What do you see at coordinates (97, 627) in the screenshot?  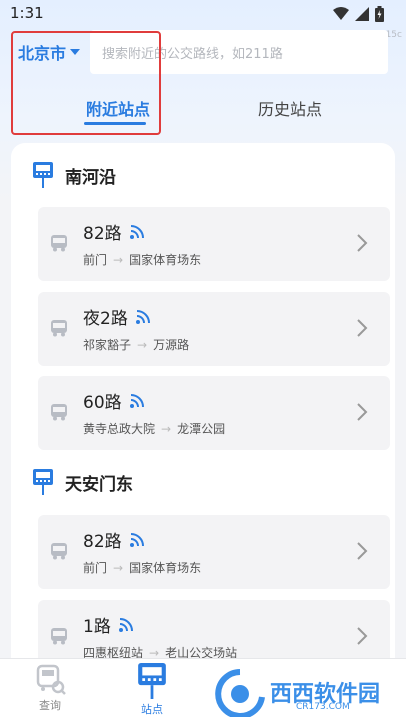 I see `route-number: 1路` at bounding box center [97, 627].